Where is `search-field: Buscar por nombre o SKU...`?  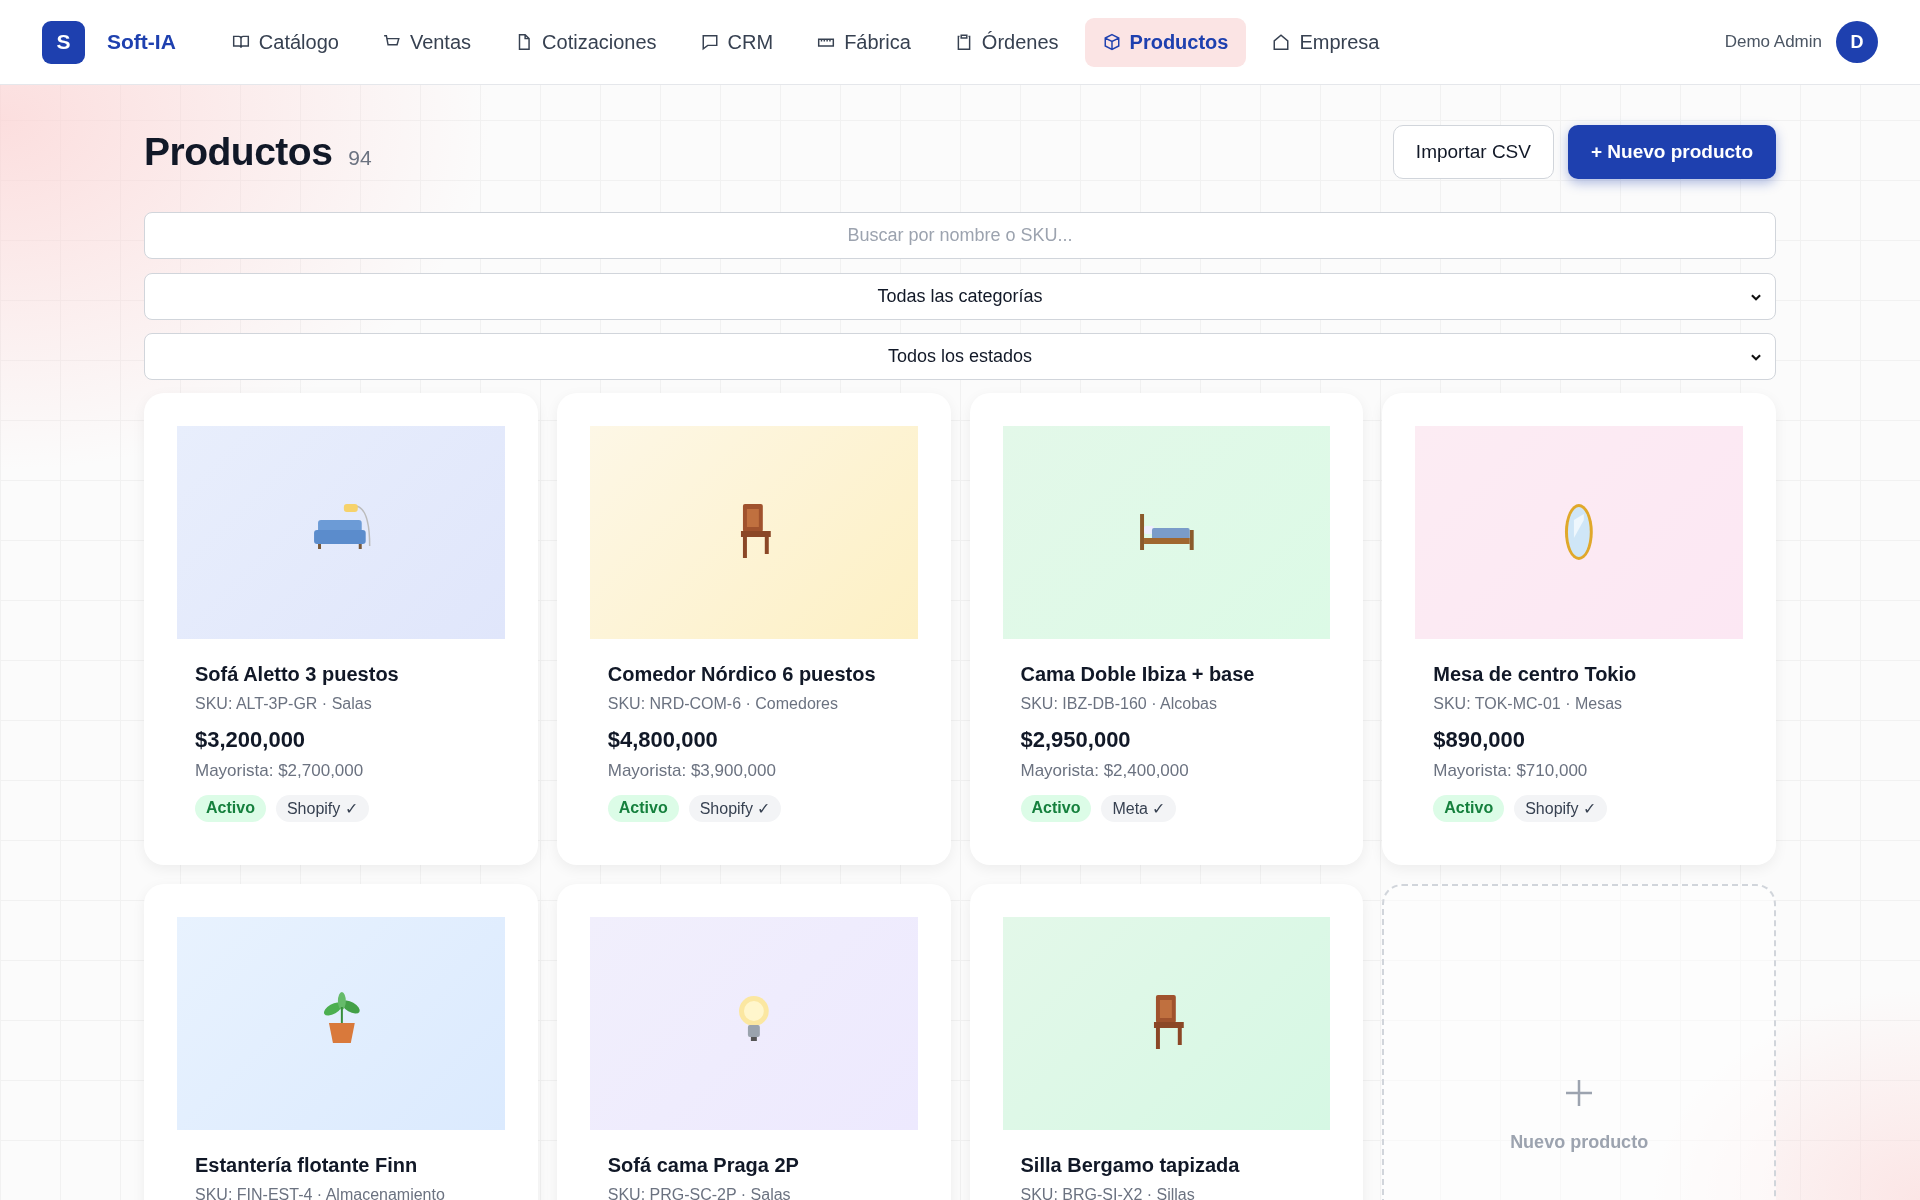
search-field: Buscar por nombre o SKU... is located at coordinates (960, 235).